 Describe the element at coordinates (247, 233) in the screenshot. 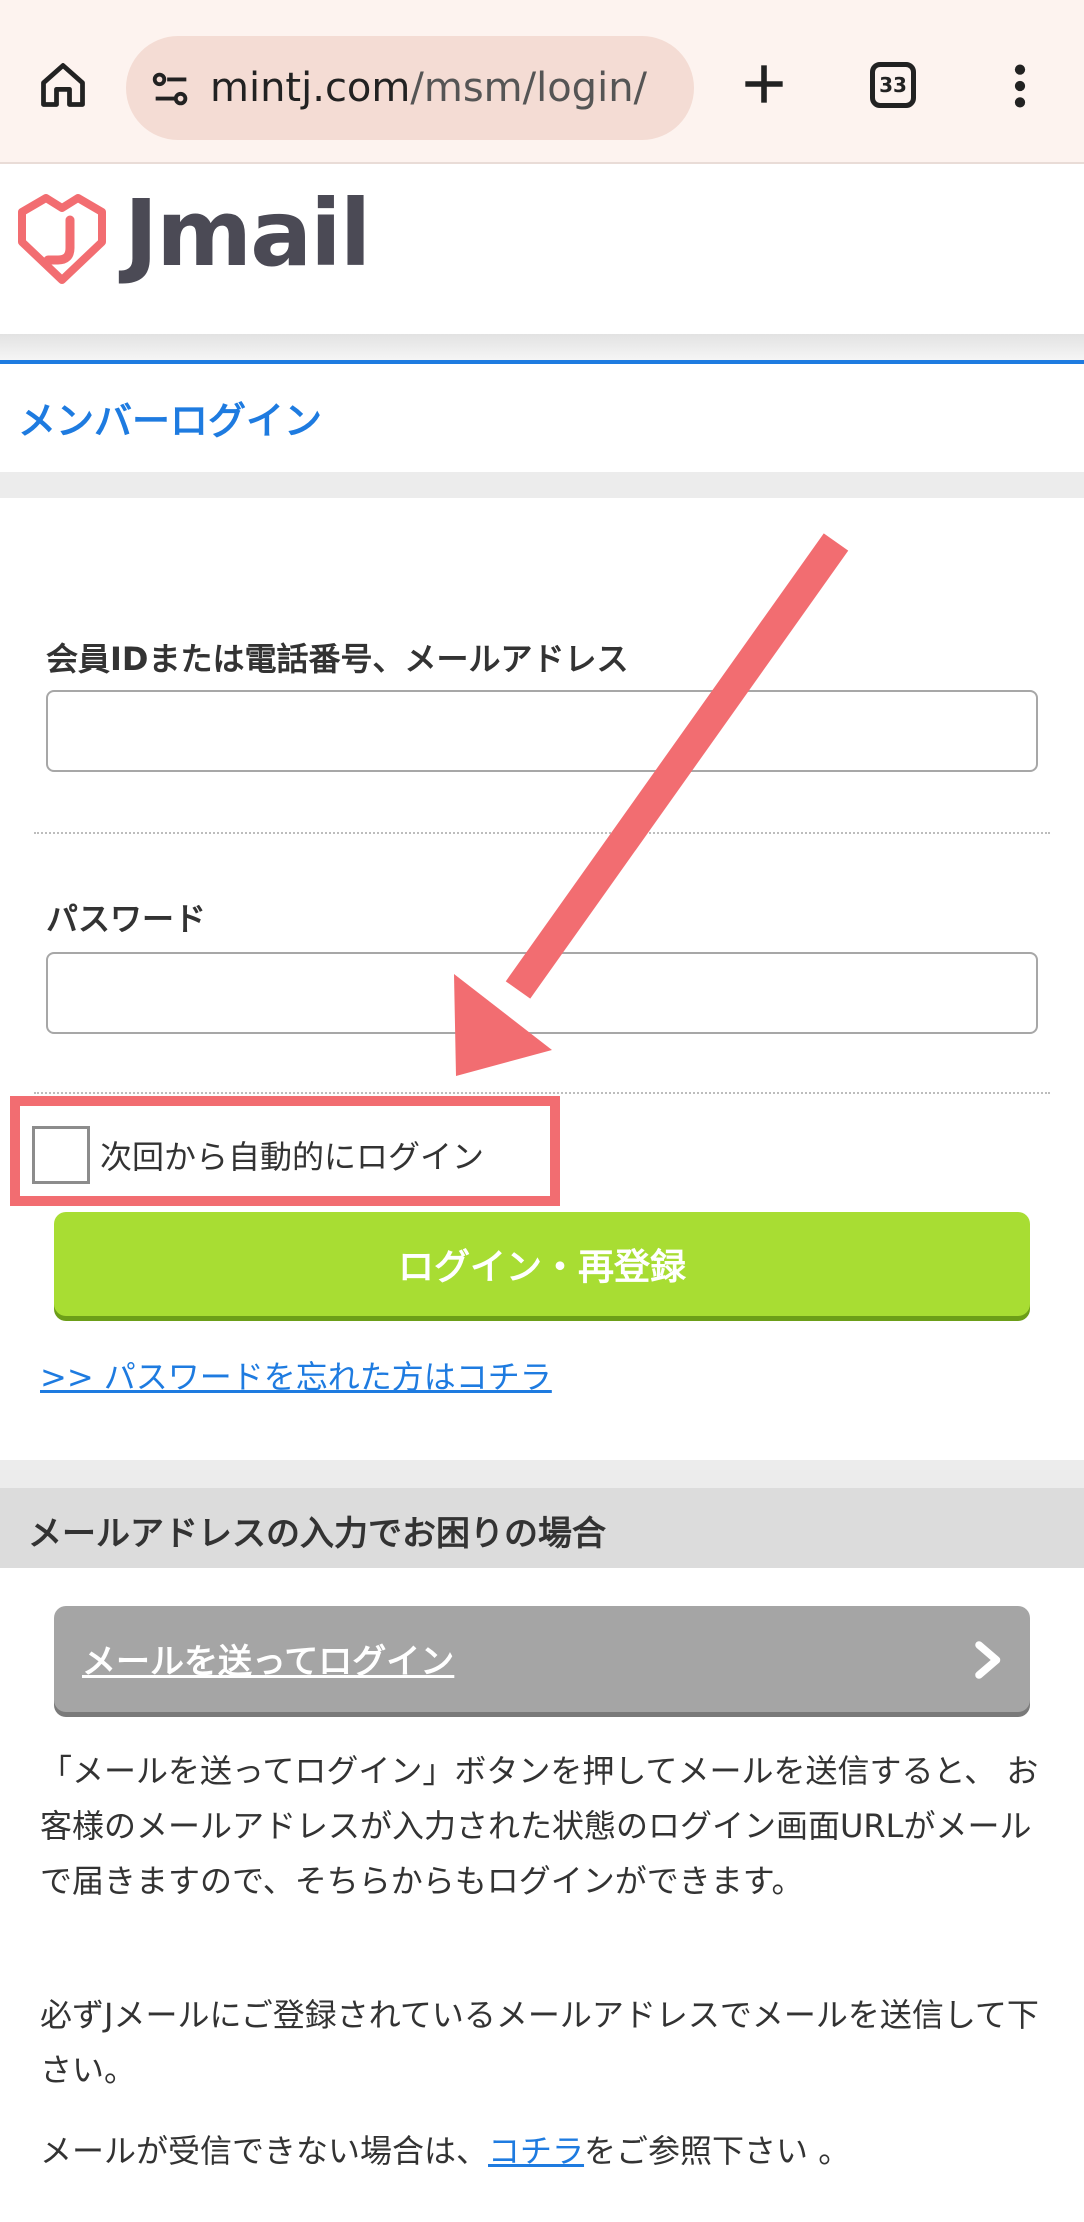

I see `logo-text: Jmail` at that location.